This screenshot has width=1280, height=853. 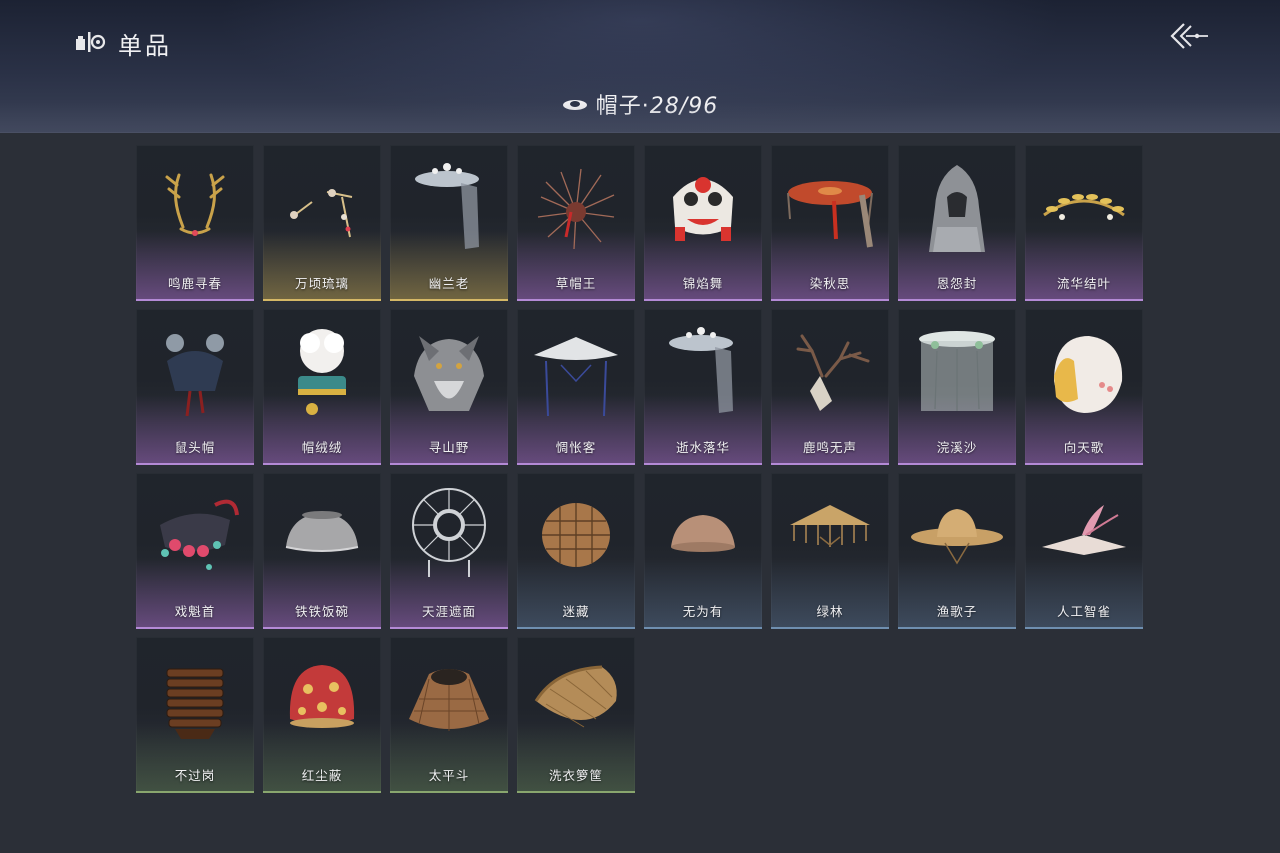 I want to click on jeweled-pins-icon, so click(x=321, y=213).